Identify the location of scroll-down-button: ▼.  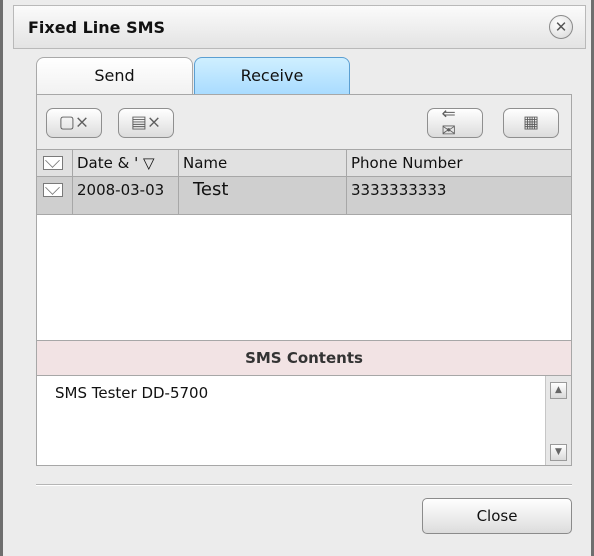
(558, 452).